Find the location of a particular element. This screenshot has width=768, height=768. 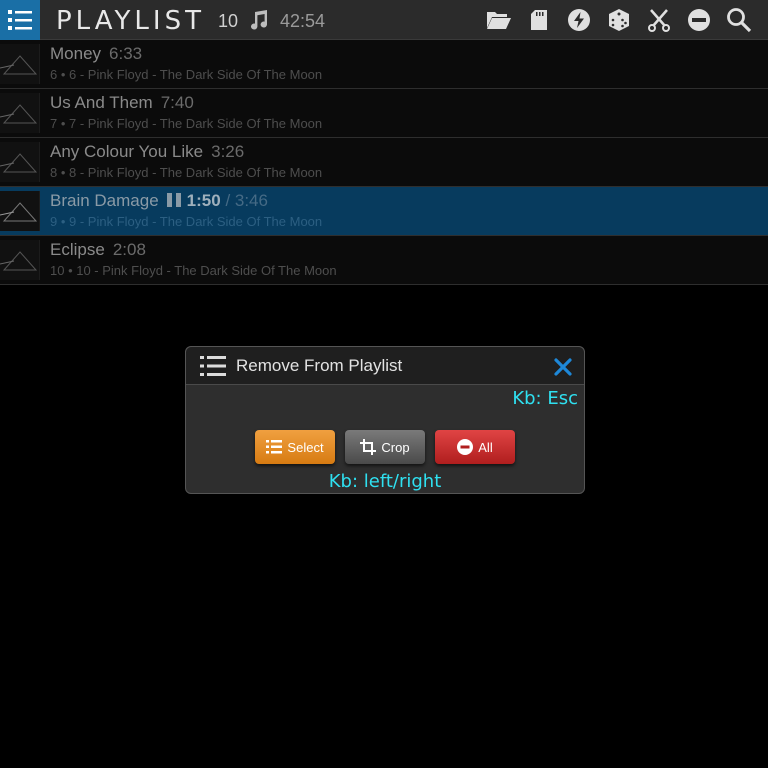

close-button is located at coordinates (563, 367).